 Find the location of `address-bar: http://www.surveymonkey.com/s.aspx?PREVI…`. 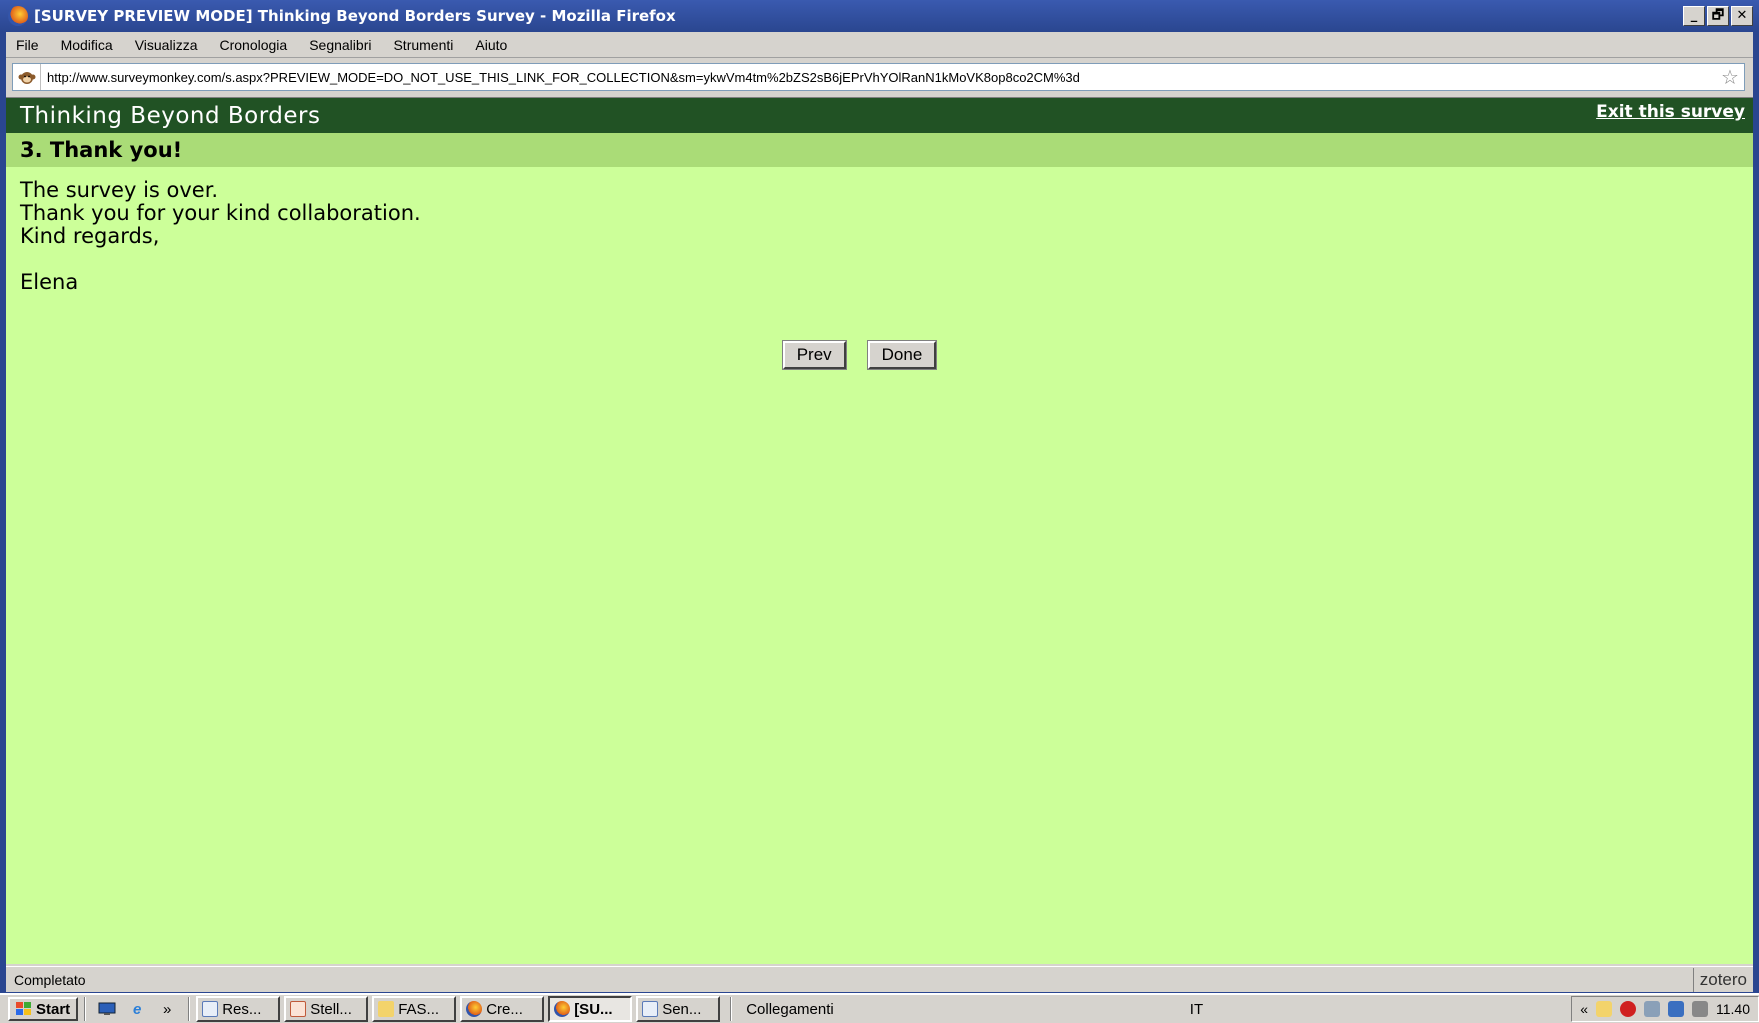

address-bar: http://www.surveymonkey.com/s.aspx?PREVI… is located at coordinates (878, 77).